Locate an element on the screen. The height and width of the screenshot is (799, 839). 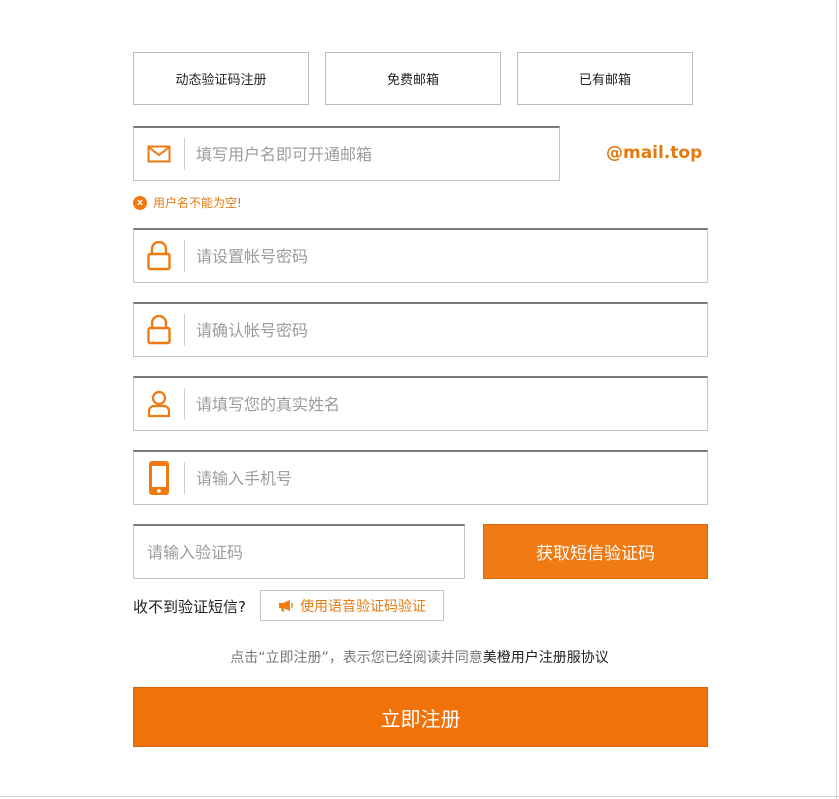
voice-code-button: 使用语音验证码验证 is located at coordinates (352, 605).